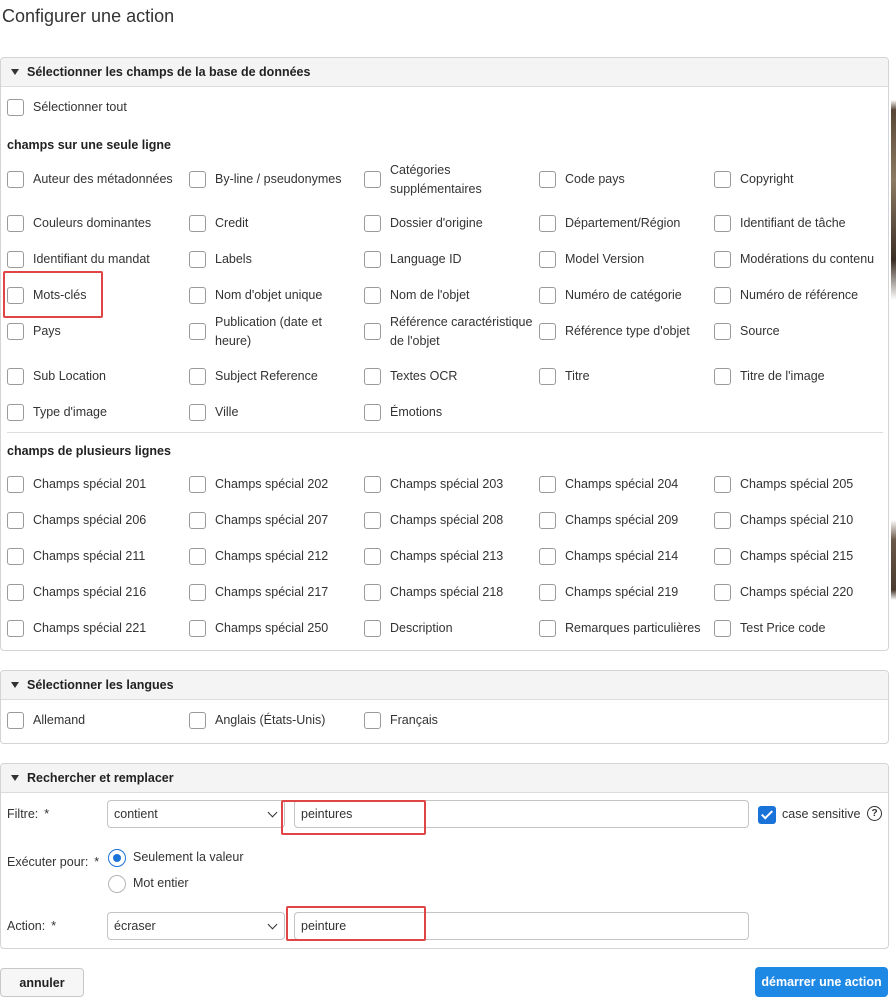  I want to click on field-checkbox-champs-special-212: Champs spécial 212, so click(258, 557).